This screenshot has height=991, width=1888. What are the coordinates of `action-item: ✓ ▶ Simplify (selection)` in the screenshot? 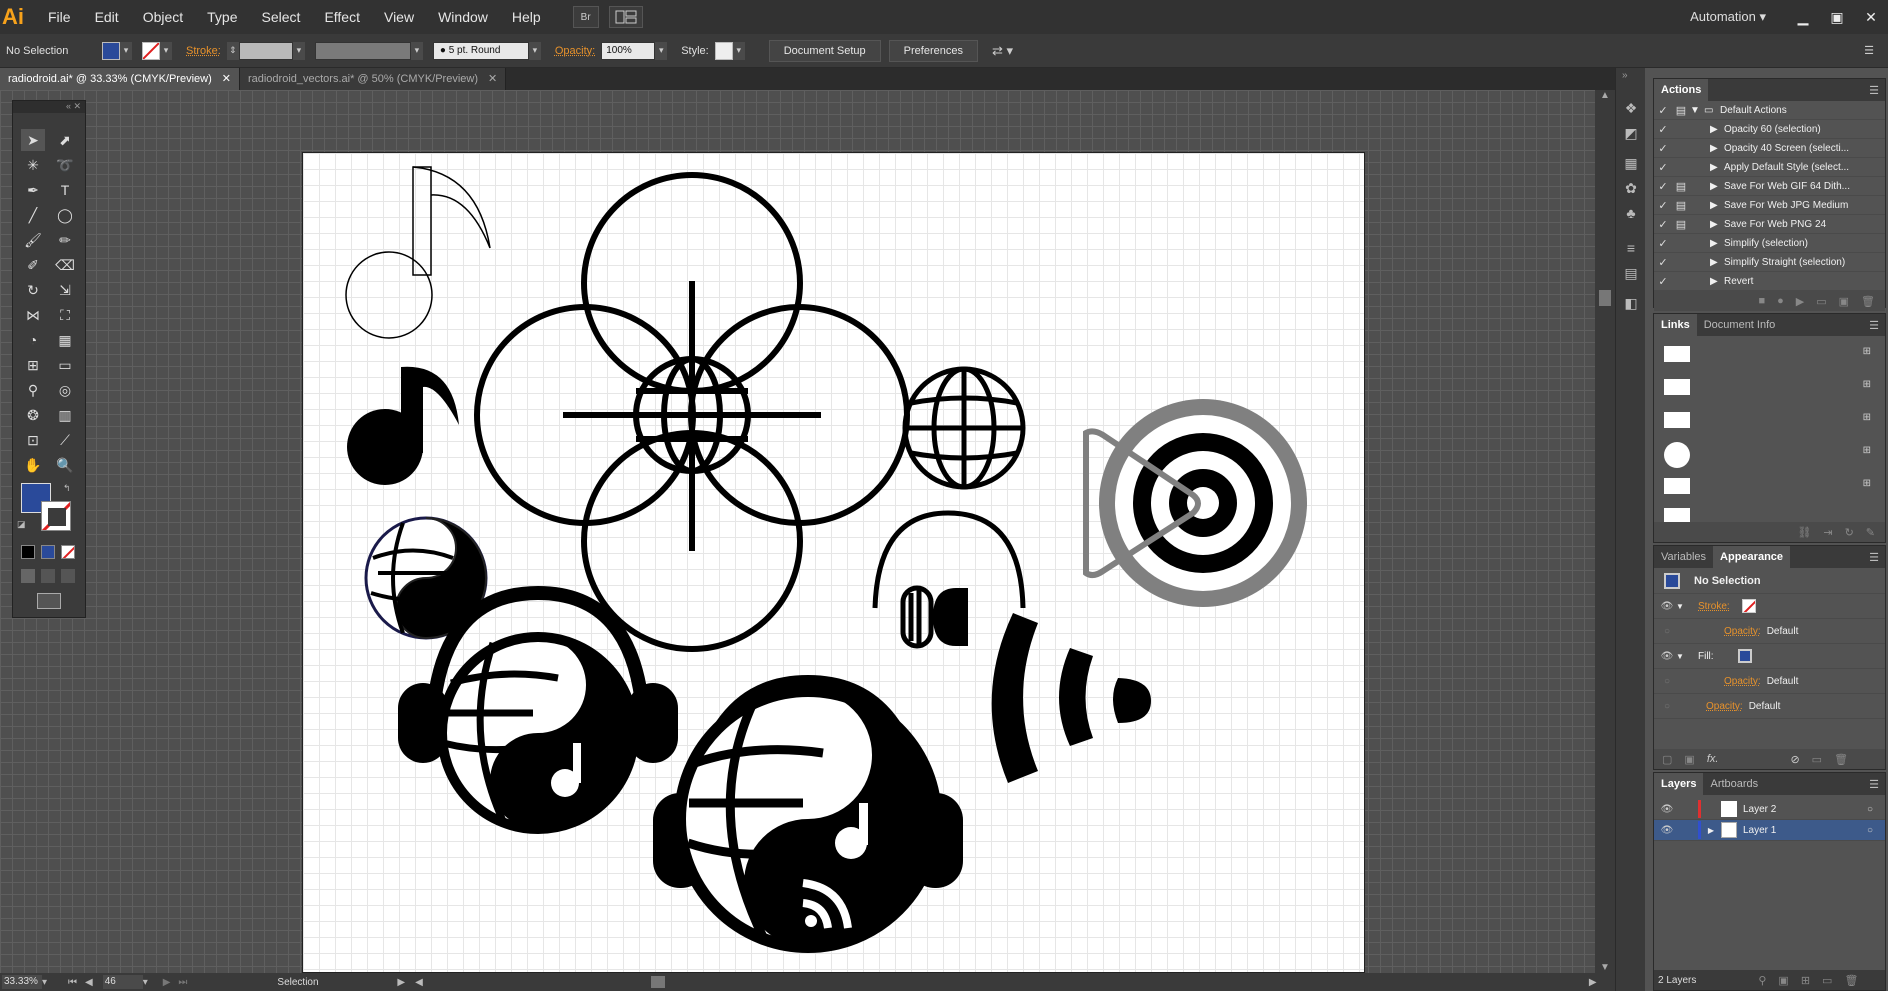 It's located at (1769, 243).